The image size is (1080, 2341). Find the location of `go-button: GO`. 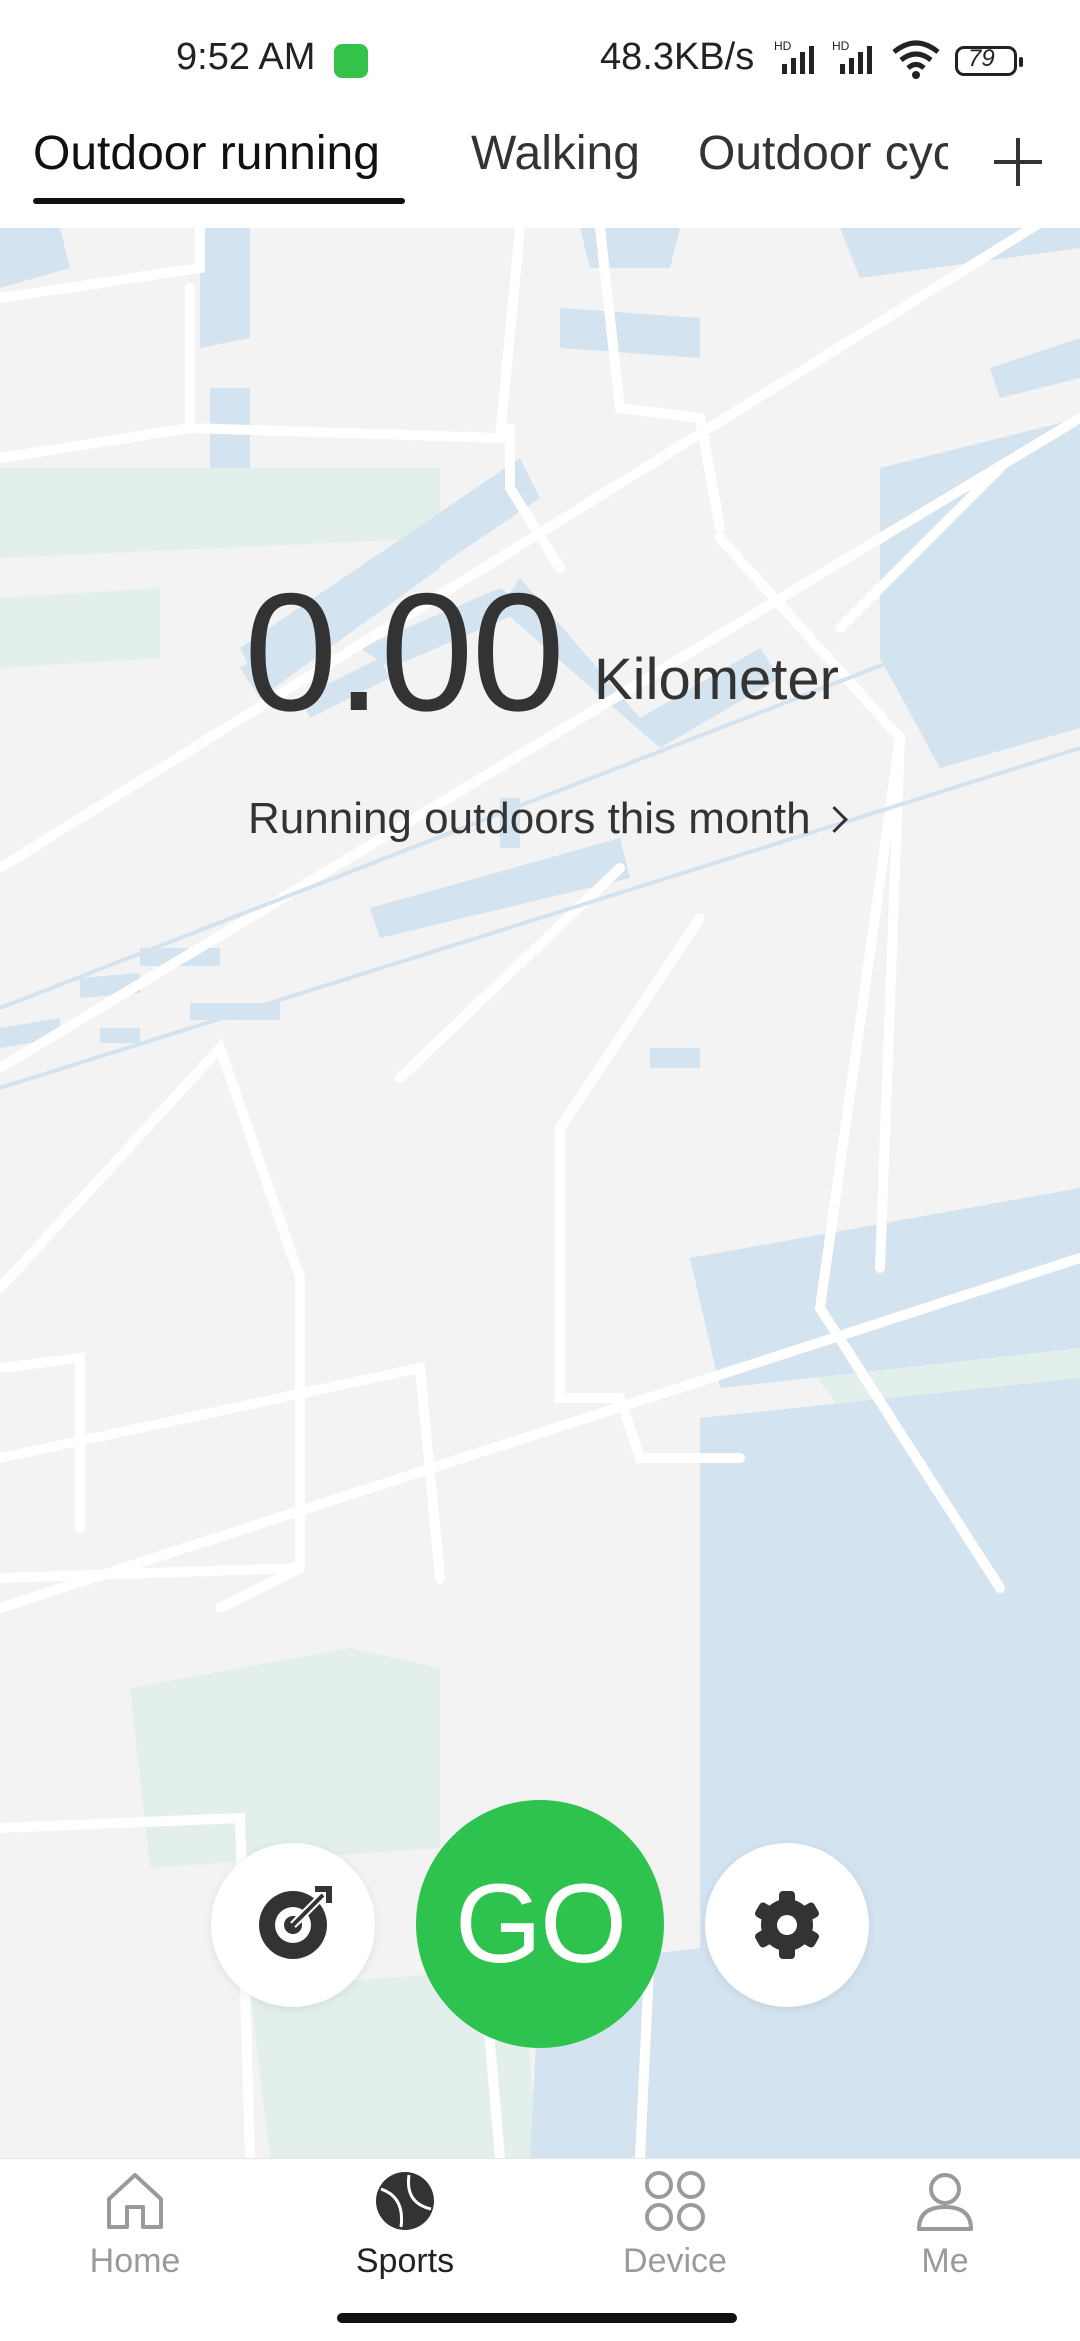

go-button: GO is located at coordinates (540, 1924).